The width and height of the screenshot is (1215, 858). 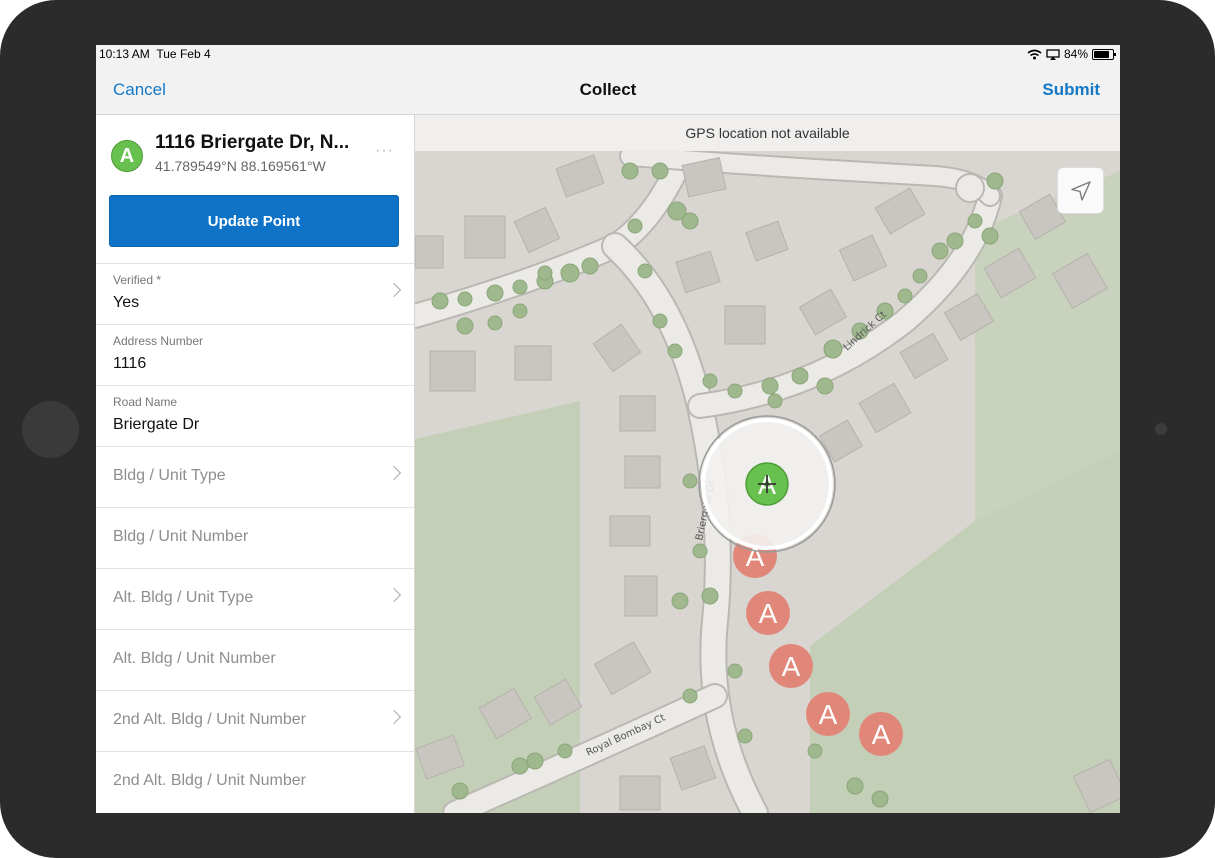 I want to click on field-placeholder: Bldg / Unit Type, so click(x=169, y=476).